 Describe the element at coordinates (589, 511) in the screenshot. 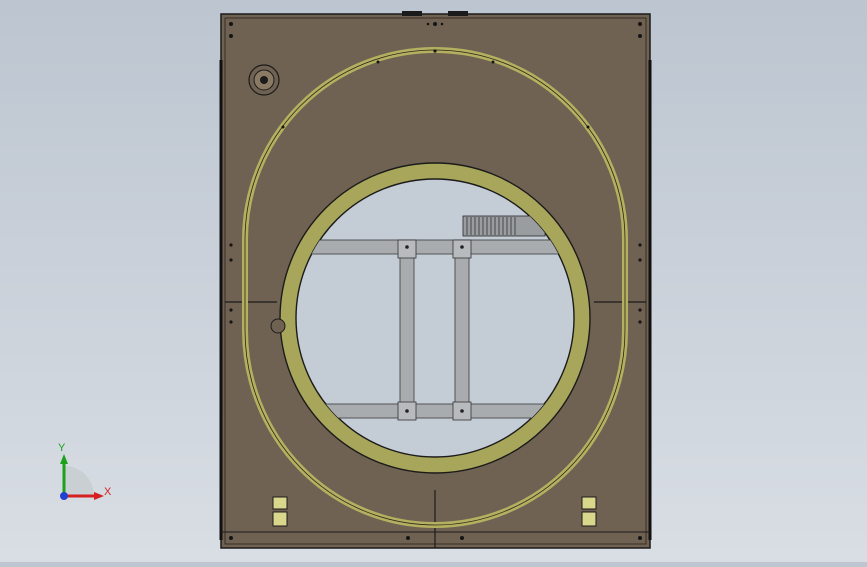

I see `connector-right` at that location.